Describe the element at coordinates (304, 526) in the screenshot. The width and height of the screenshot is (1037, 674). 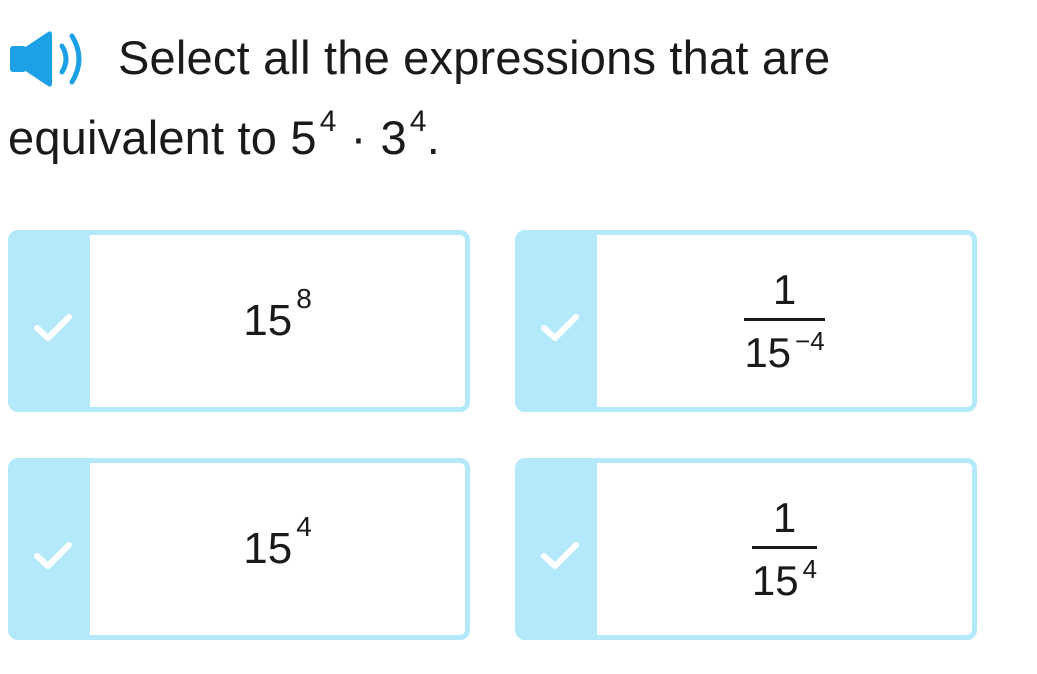
I see `expression-exponent: 4` at that location.